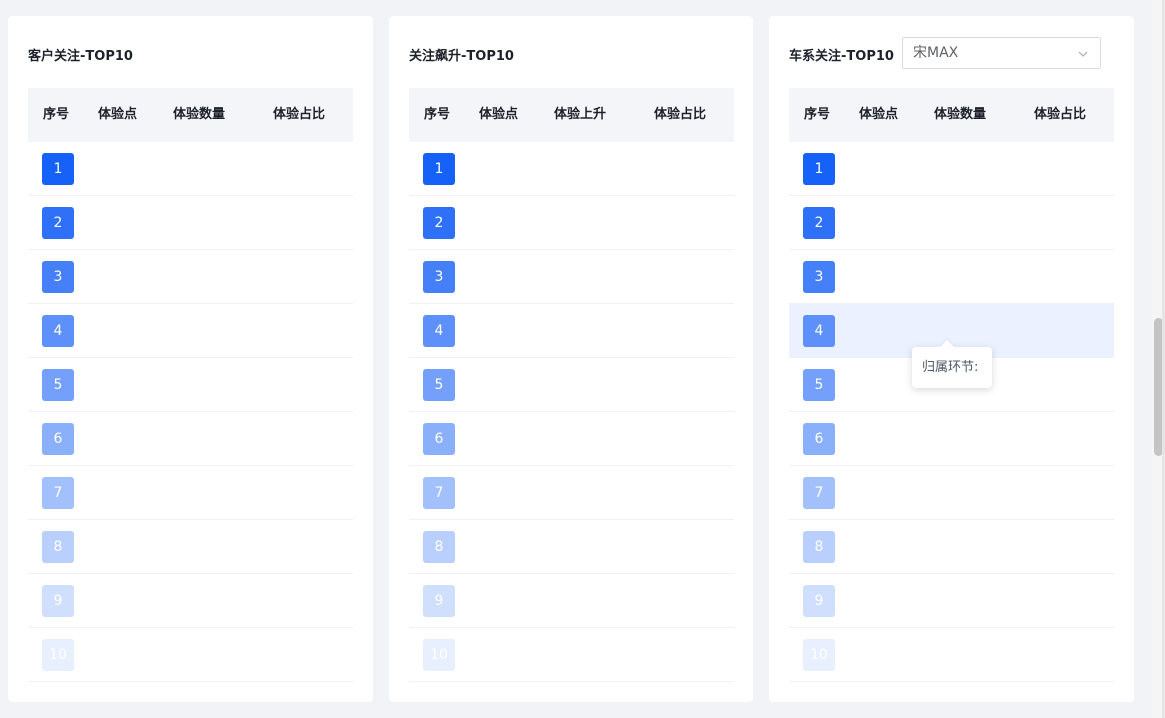  I want to click on row-tooltip: 归属环节:, so click(952, 363).